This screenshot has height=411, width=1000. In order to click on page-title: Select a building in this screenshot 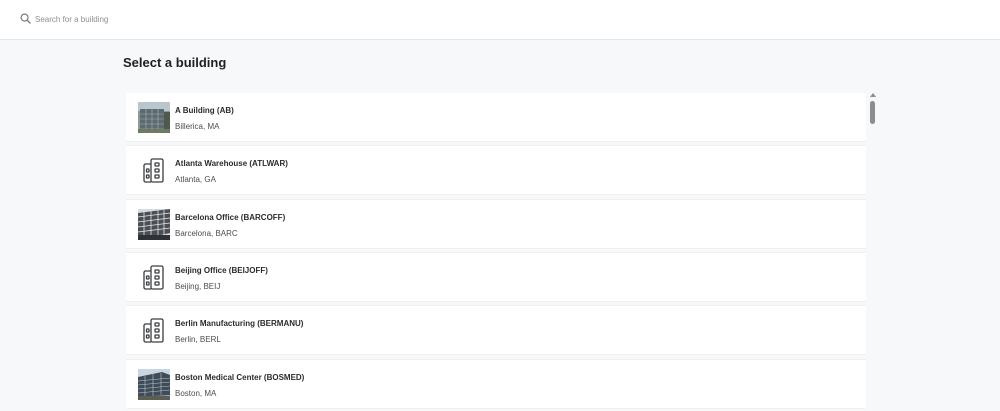, I will do `click(175, 62)`.